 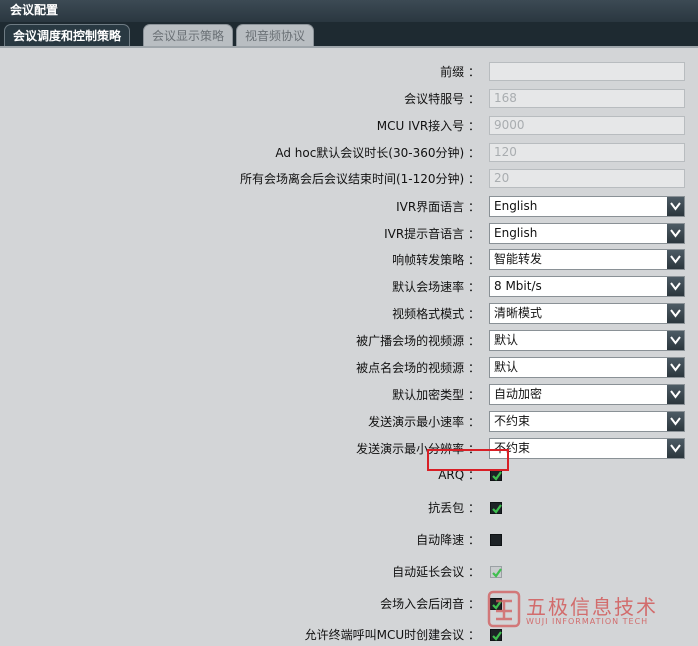 What do you see at coordinates (349, 508) in the screenshot?
I see `row-anti-loss: 抗丢包 ：` at bounding box center [349, 508].